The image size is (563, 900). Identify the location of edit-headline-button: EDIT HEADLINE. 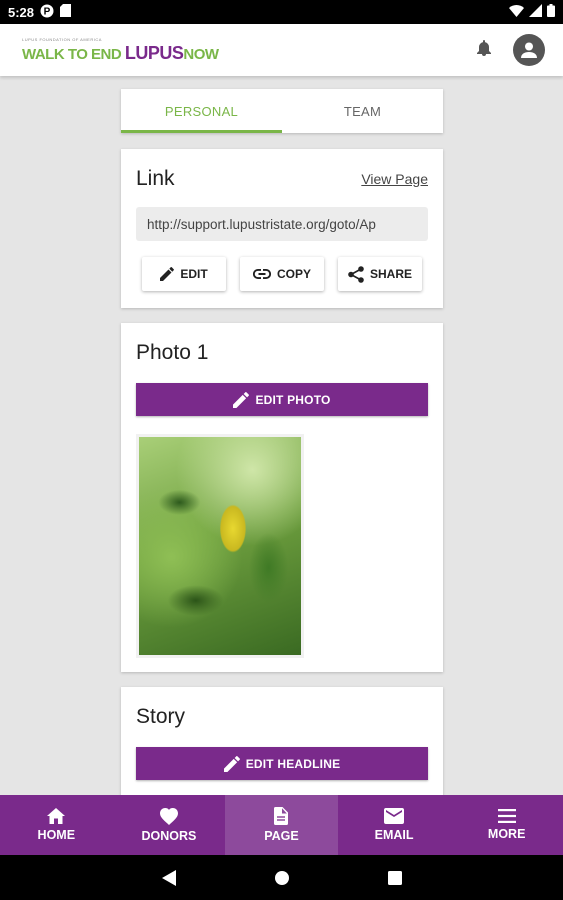
(282, 763).